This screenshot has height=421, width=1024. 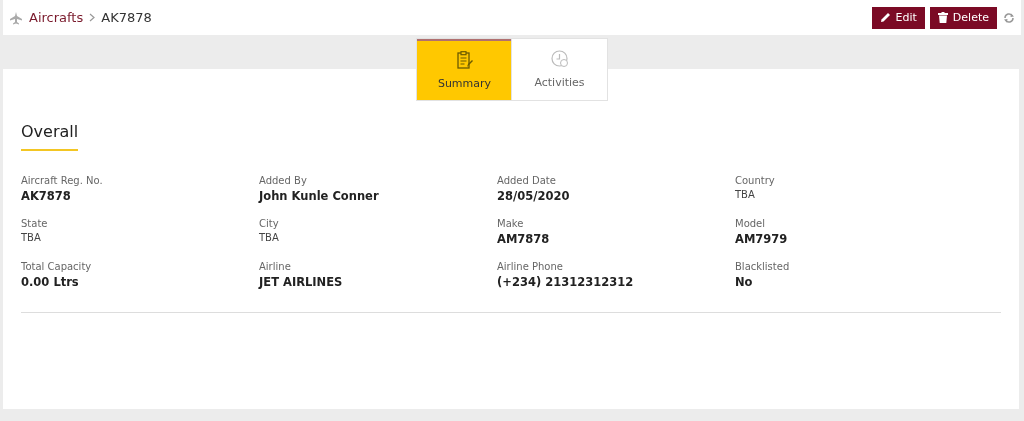 I want to click on field-label: Blacklisted, so click(x=763, y=266).